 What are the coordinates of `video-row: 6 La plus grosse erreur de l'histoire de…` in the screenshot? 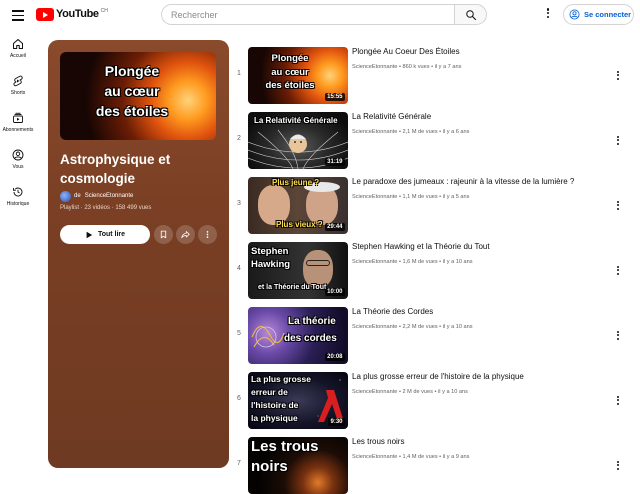 It's located at (430, 397).